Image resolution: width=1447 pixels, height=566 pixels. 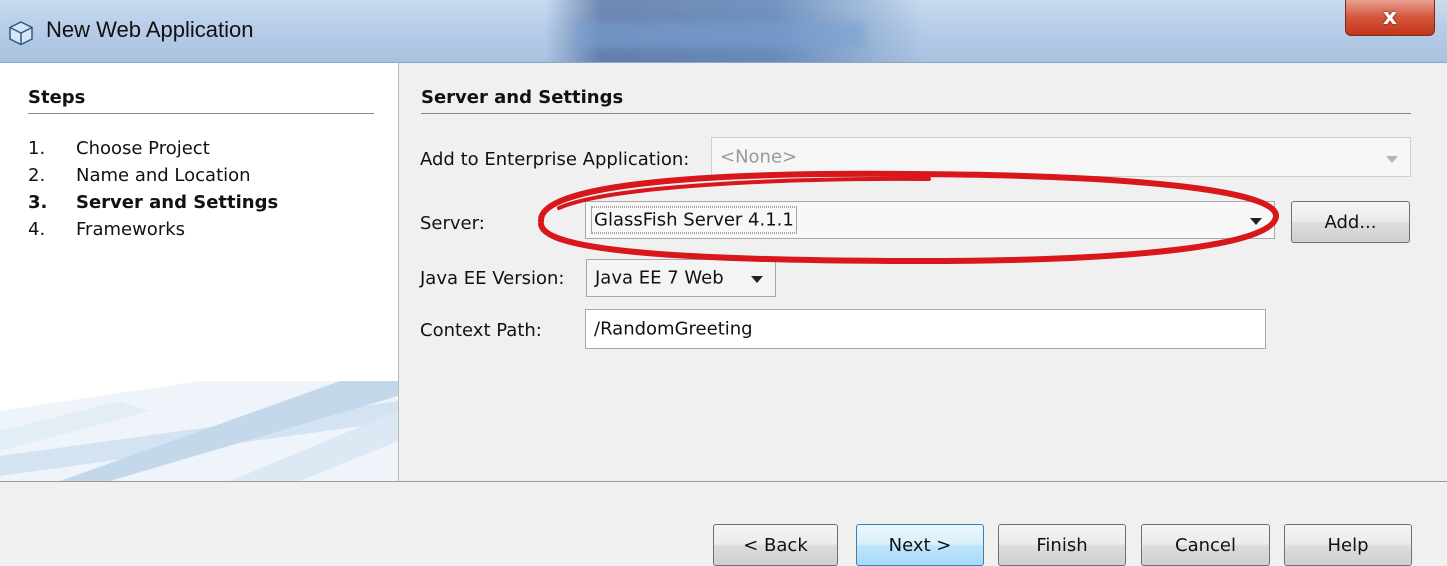 What do you see at coordinates (21, 33) in the screenshot?
I see `netbeans-cube-icon` at bounding box center [21, 33].